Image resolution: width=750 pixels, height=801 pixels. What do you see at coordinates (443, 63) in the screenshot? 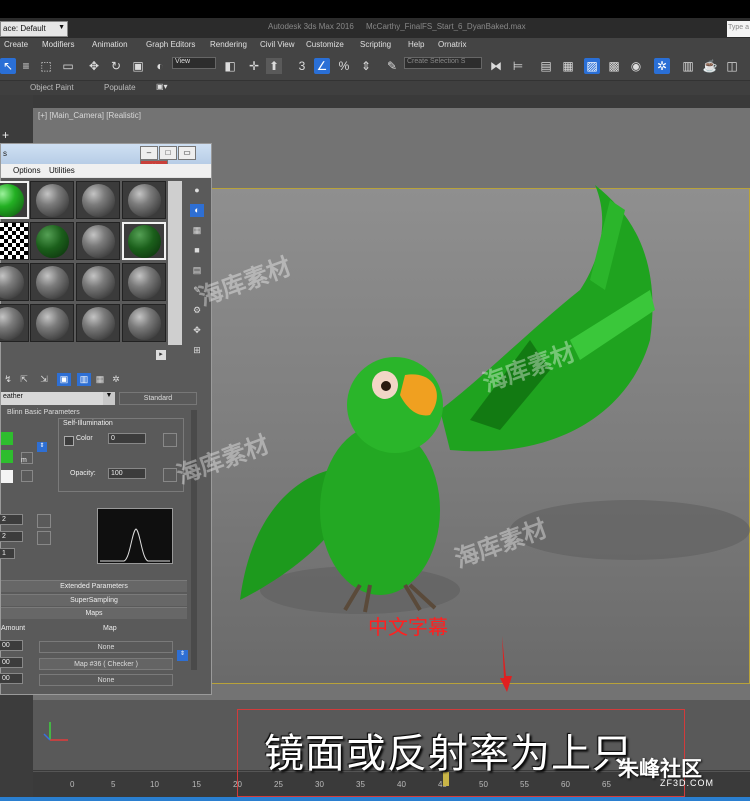
I see `named-selection-dropdown: Create Selection S` at bounding box center [443, 63].